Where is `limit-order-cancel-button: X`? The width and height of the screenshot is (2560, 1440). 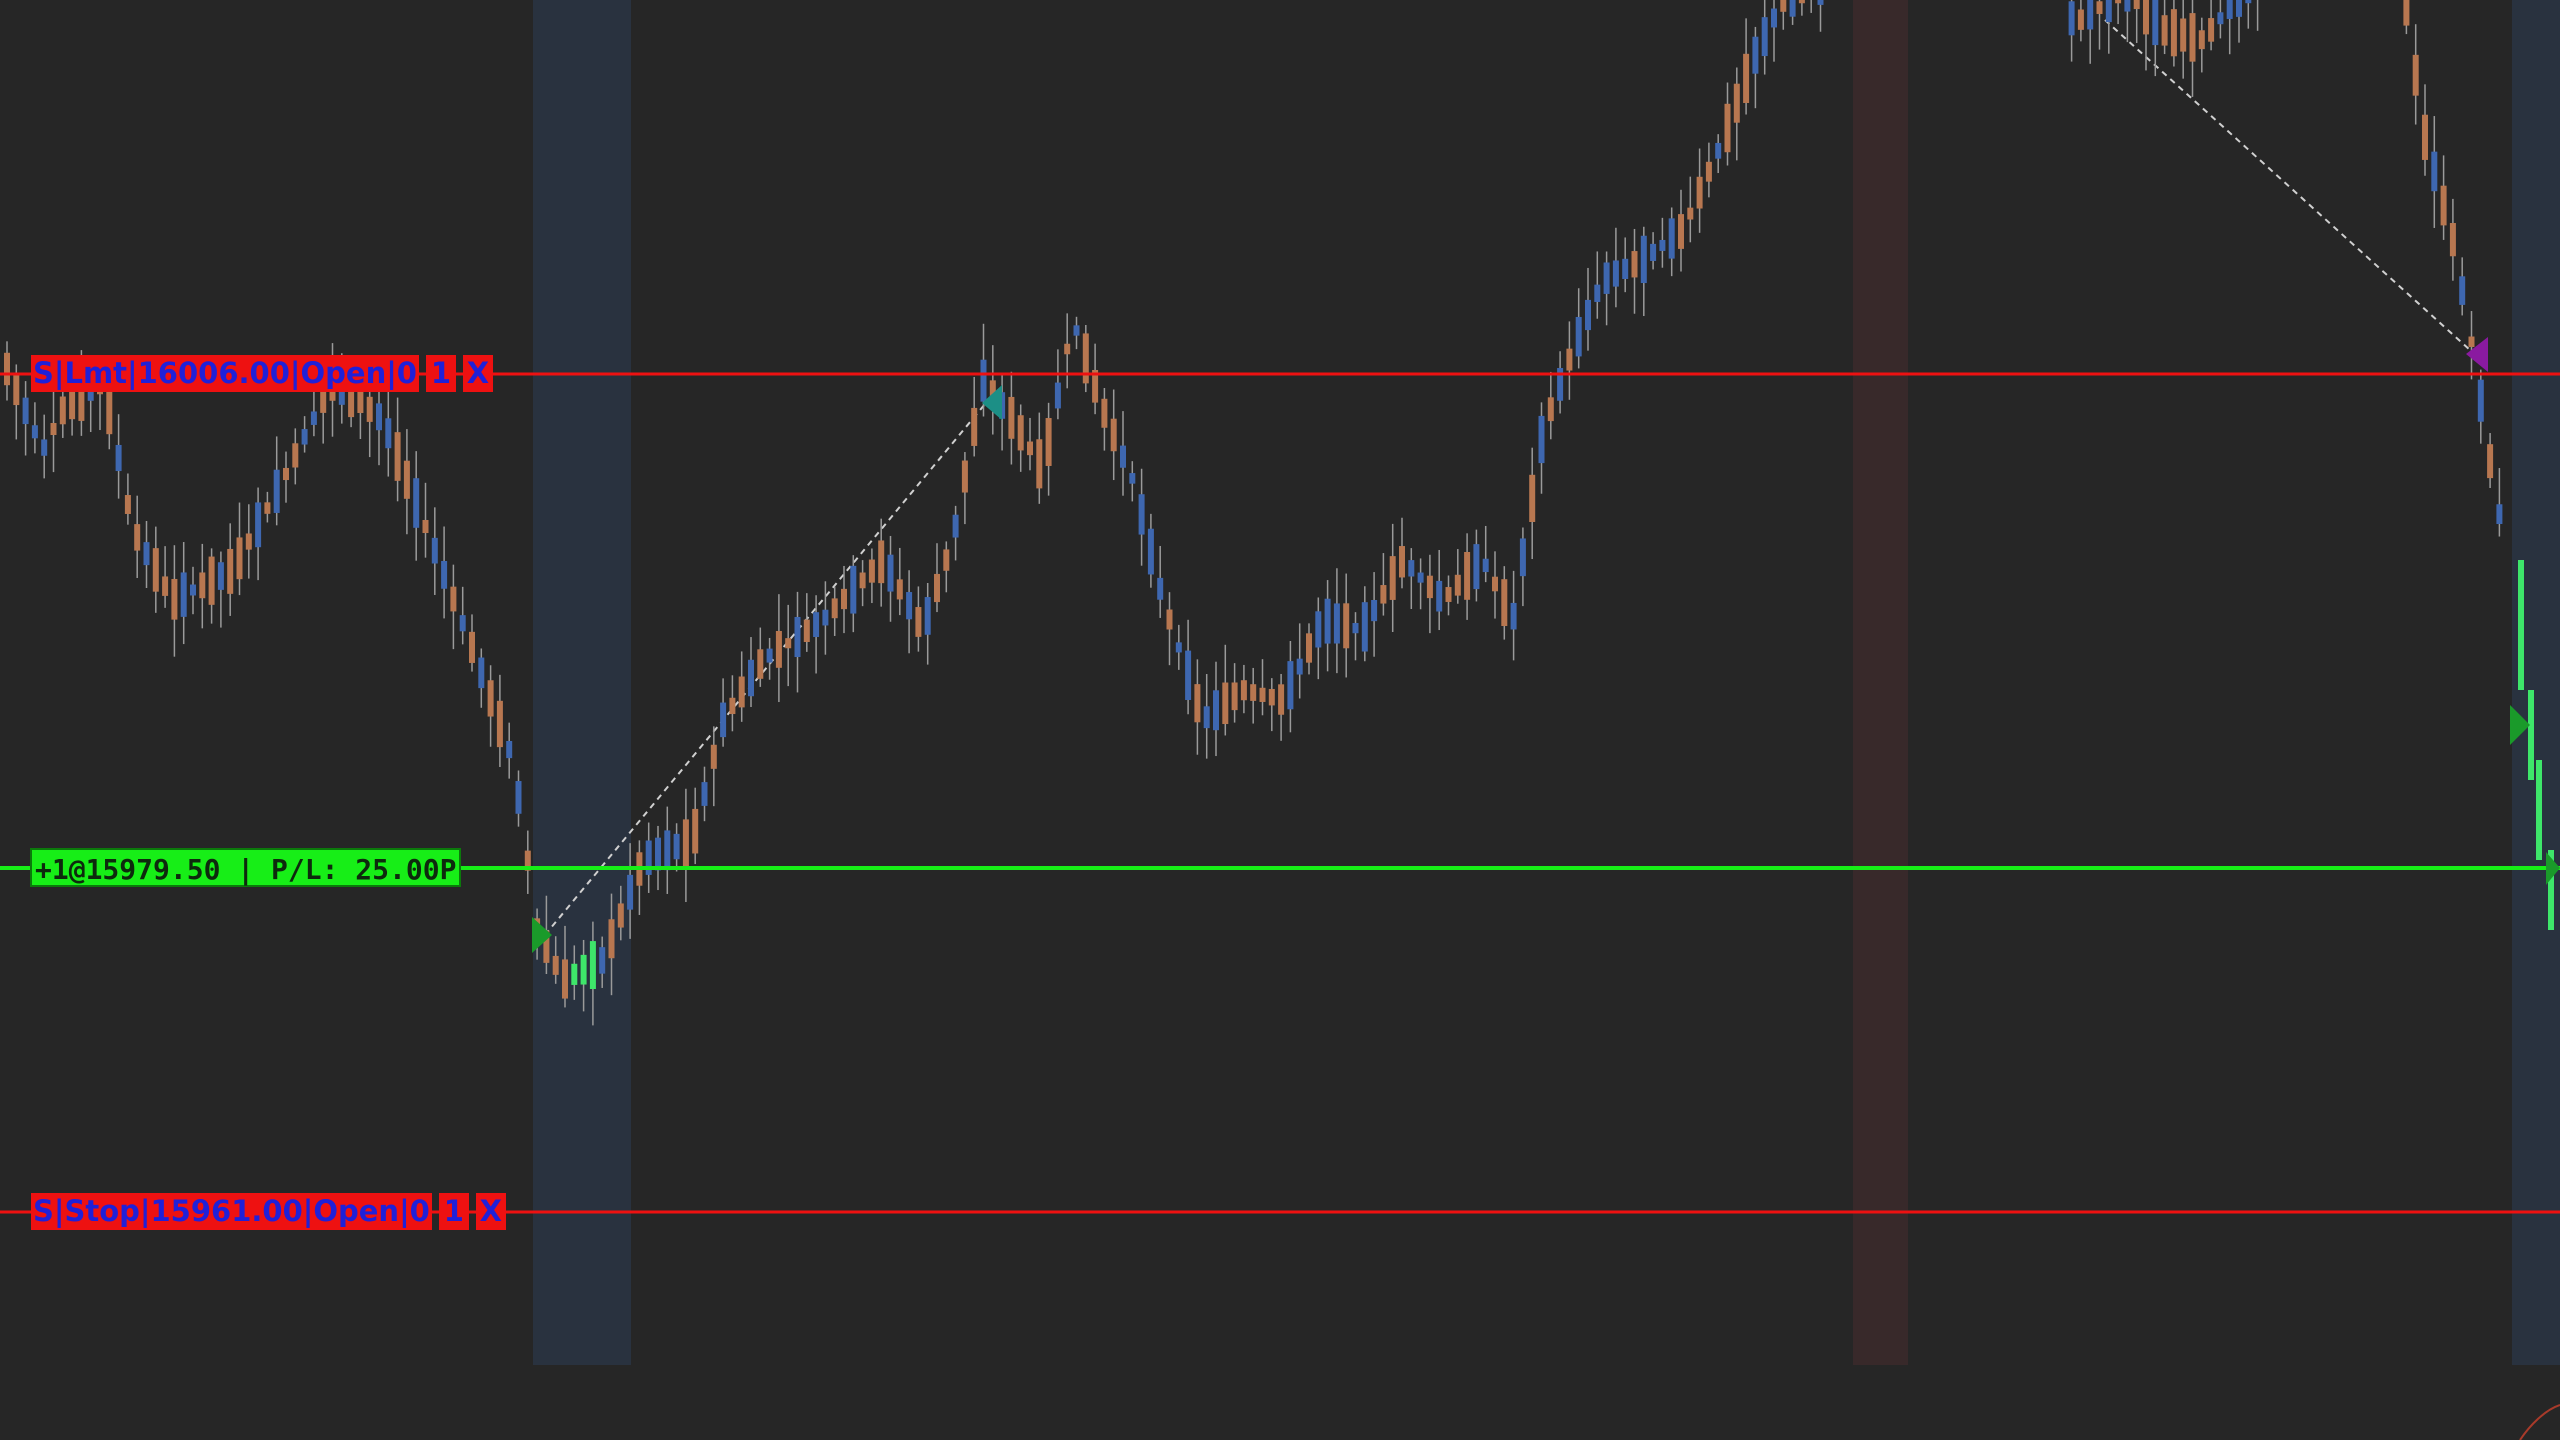
limit-order-cancel-button: X is located at coordinates (477, 373).